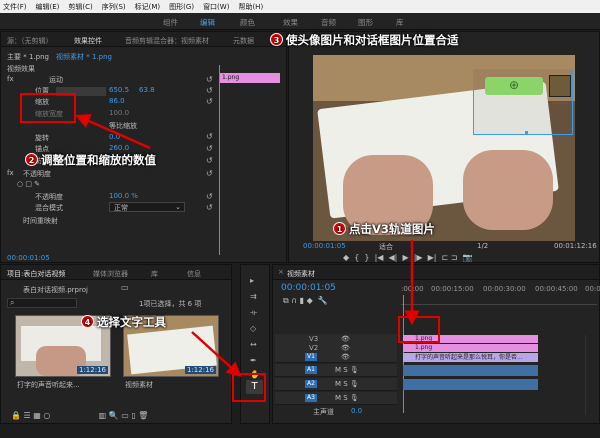 The height and width of the screenshot is (438, 600). What do you see at coordinates (123, 322) in the screenshot?
I see `callout-4: 4 选择文字工具` at bounding box center [123, 322].